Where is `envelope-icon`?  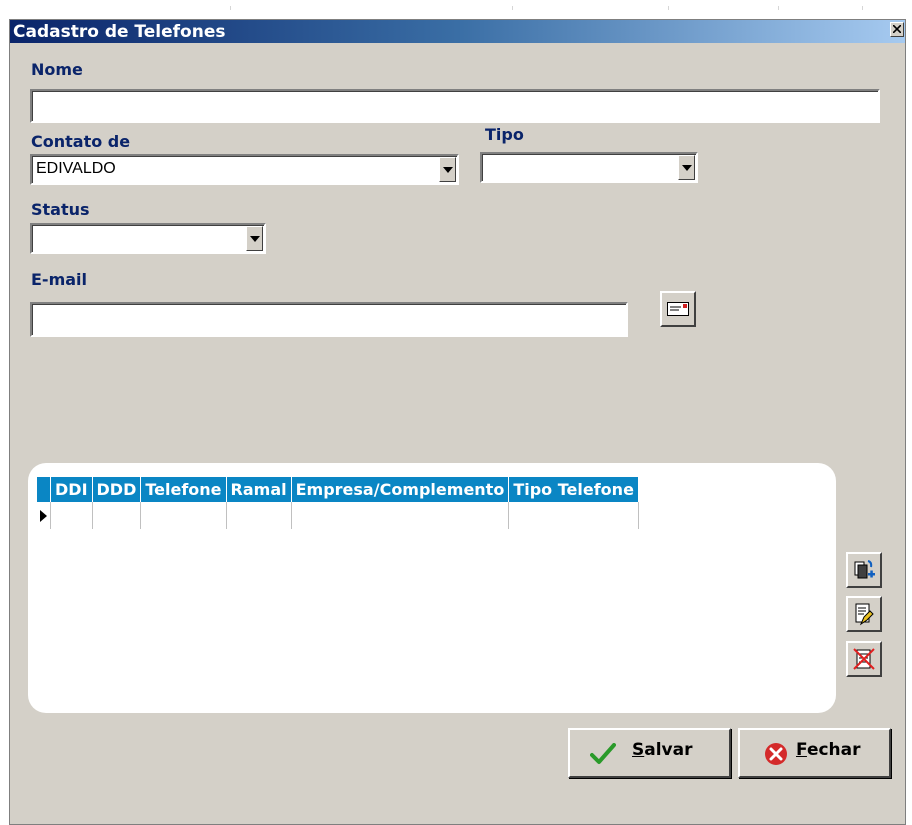
envelope-icon is located at coordinates (678, 309).